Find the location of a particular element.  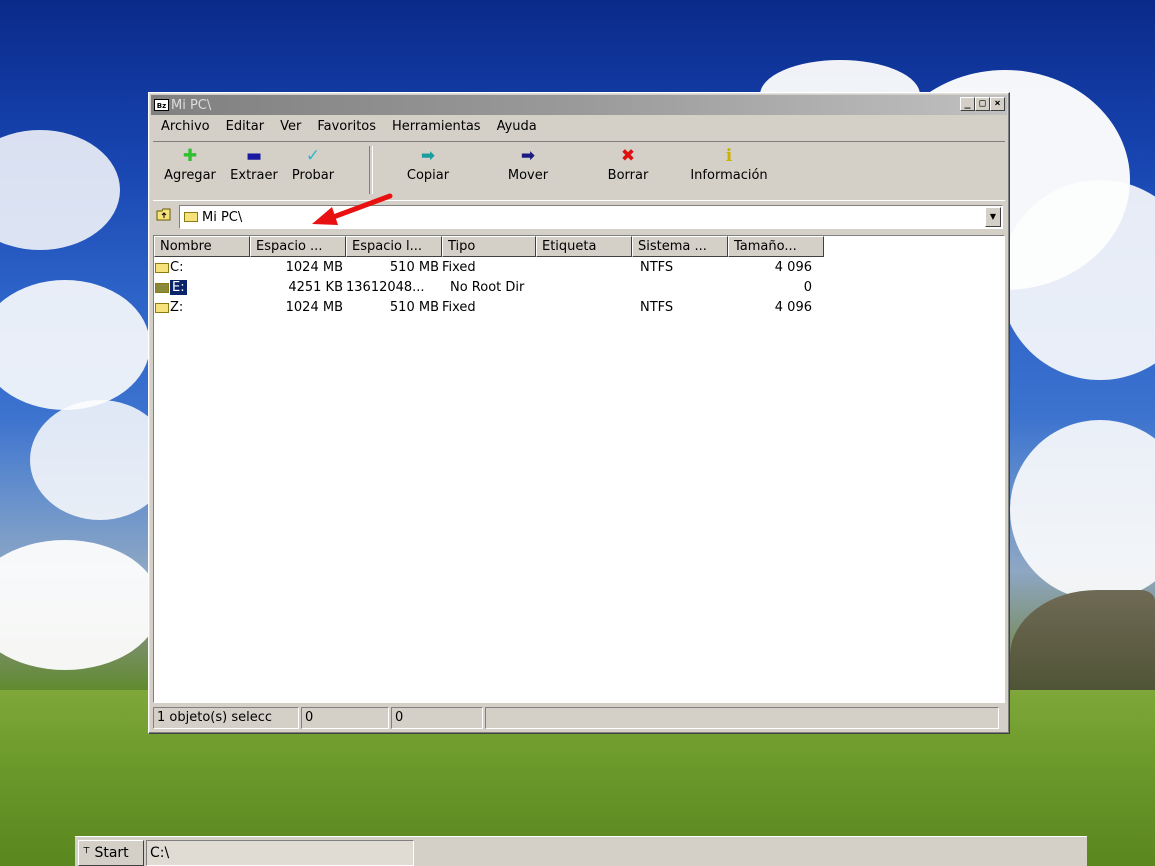

taskbar-item: C:\ is located at coordinates (280, 853).